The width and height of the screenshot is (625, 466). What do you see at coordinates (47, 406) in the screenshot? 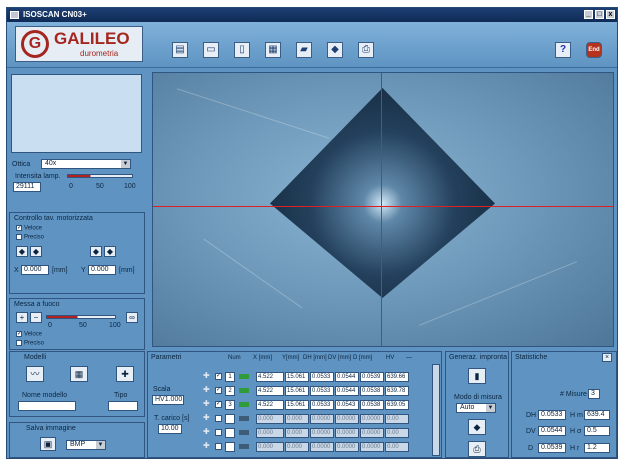
I see `model-name-field` at bounding box center [47, 406].